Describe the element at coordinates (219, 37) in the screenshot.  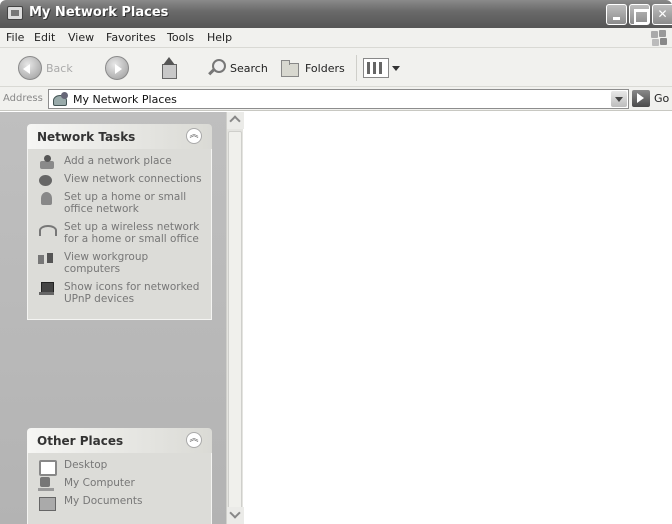
I see `menu-help: Help` at that location.